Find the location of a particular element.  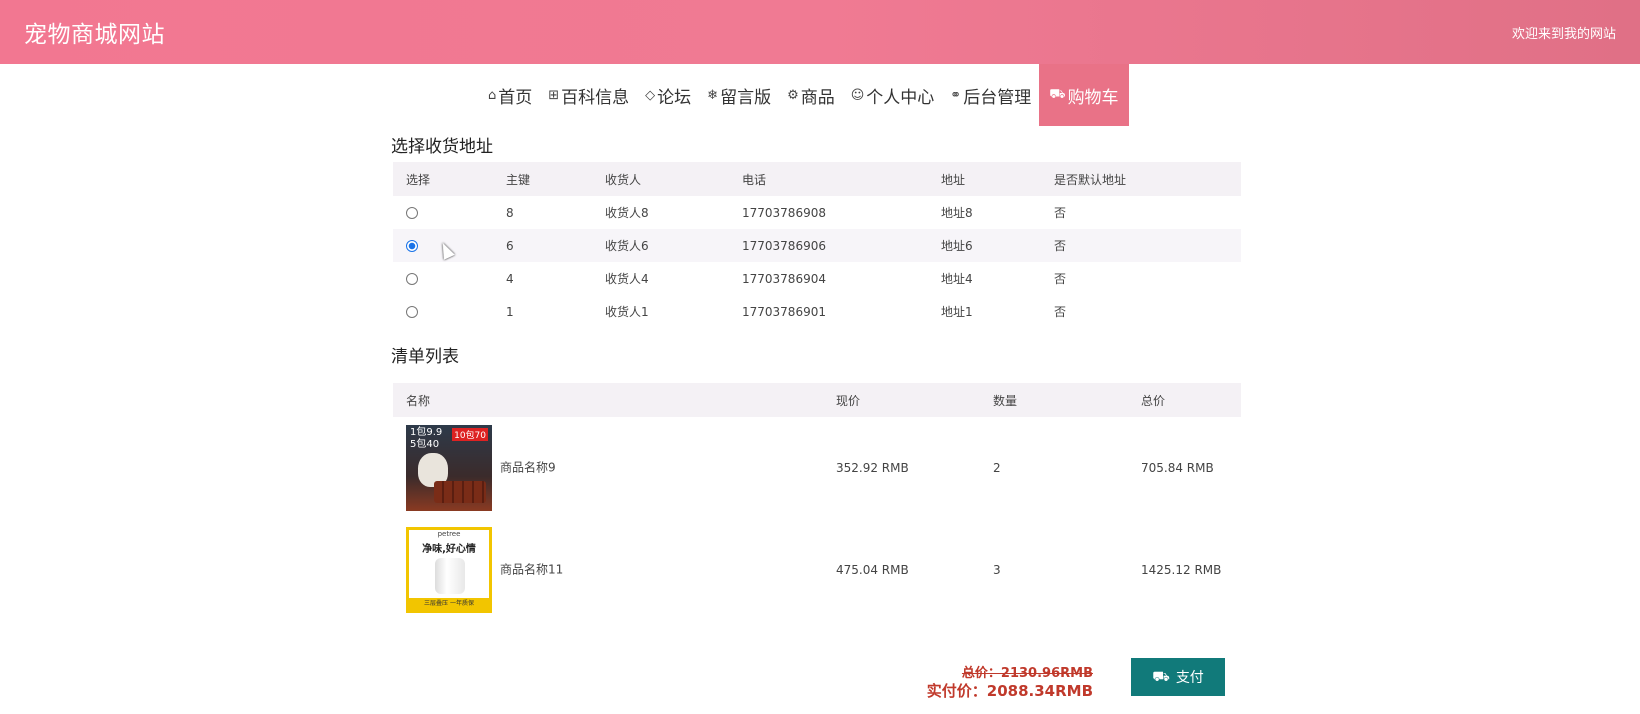

product-image: 1包9.9 5包40 10包70 is located at coordinates (449, 468).